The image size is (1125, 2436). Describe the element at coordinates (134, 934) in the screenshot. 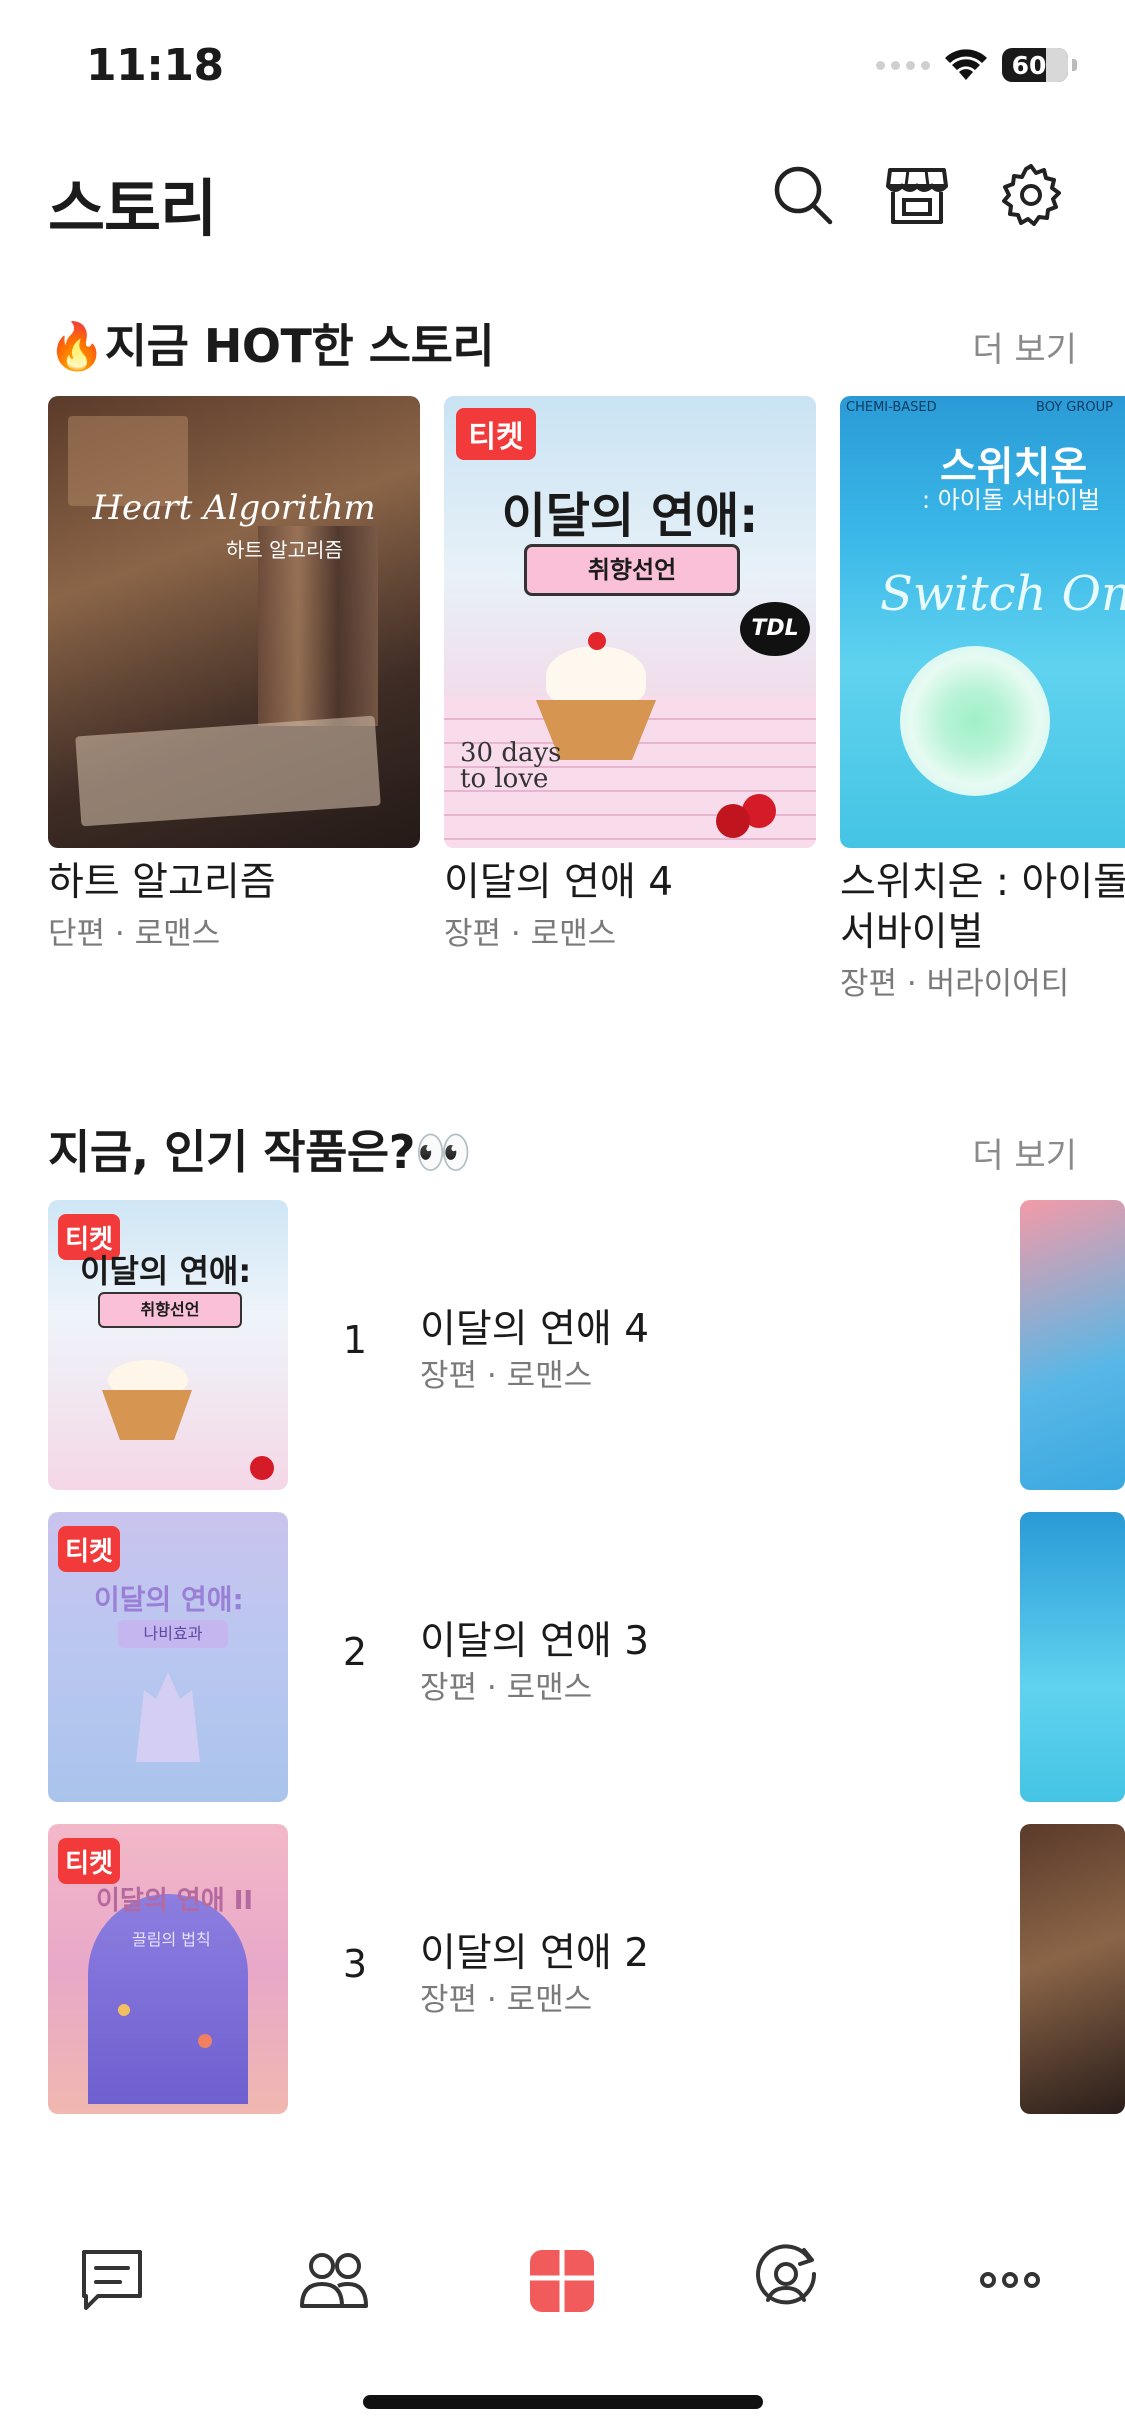

I see `card-meta: 단편 · 로맨스` at that location.